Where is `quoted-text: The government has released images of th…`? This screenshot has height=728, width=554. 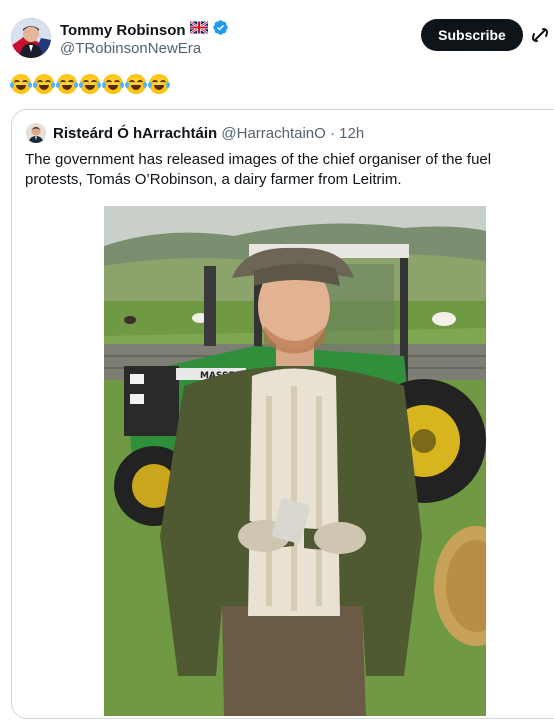
quoted-text: The government has released images of th… is located at coordinates (258, 169).